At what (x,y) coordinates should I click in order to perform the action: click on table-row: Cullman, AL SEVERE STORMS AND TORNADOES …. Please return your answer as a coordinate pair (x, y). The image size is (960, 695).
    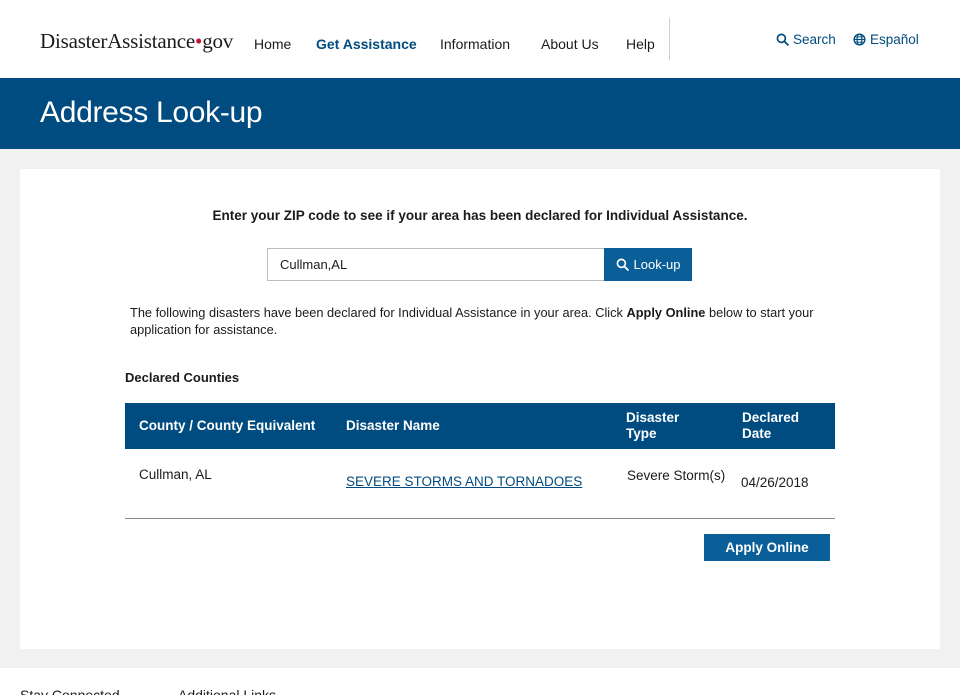
    Looking at the image, I should click on (480, 484).